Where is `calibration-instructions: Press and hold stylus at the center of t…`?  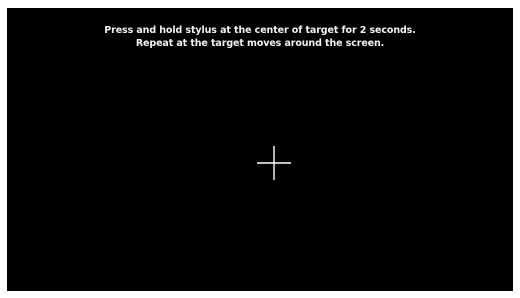 calibration-instructions: Press and hold stylus at the center of t… is located at coordinates (260, 37).